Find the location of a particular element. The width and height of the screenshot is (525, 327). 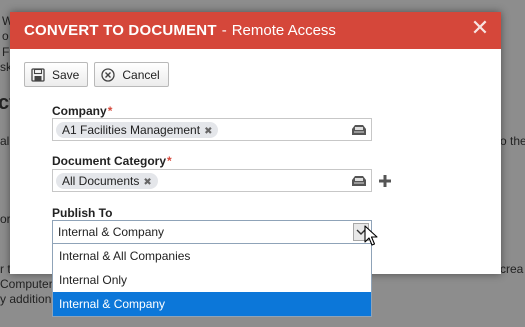

background-text: o is located at coordinates (5, 36).